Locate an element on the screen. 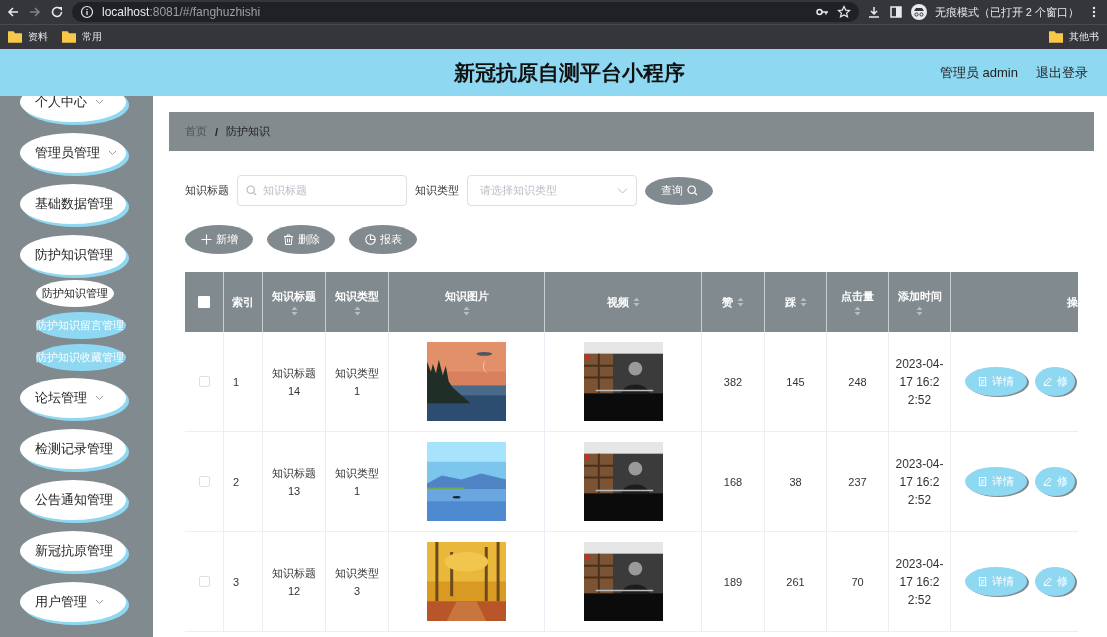  table-cell: 145 is located at coordinates (796, 382).